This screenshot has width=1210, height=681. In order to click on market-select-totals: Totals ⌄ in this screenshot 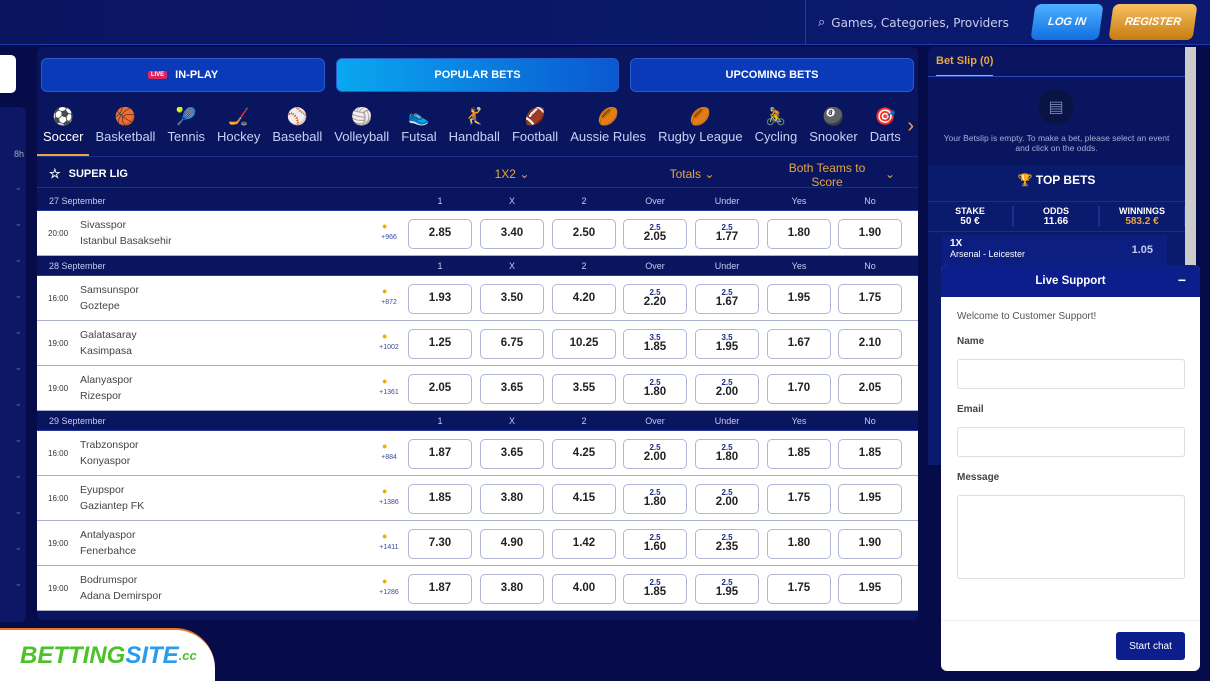, I will do `click(692, 174)`.